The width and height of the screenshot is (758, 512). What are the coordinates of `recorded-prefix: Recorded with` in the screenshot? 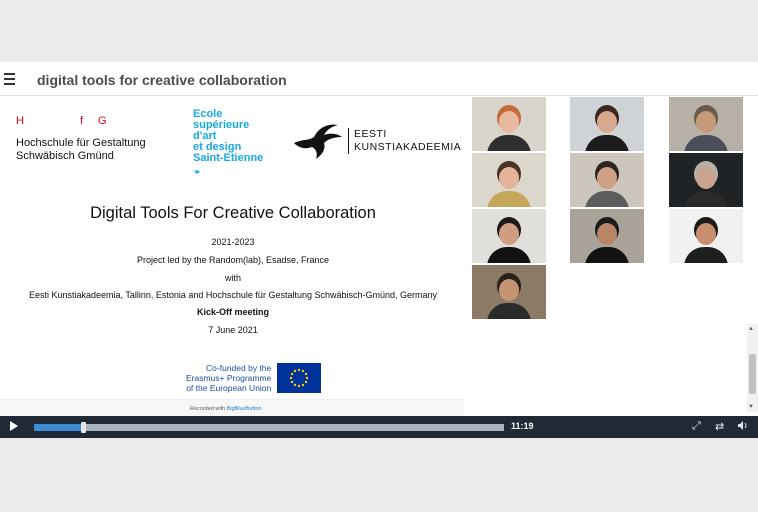 It's located at (208, 409).